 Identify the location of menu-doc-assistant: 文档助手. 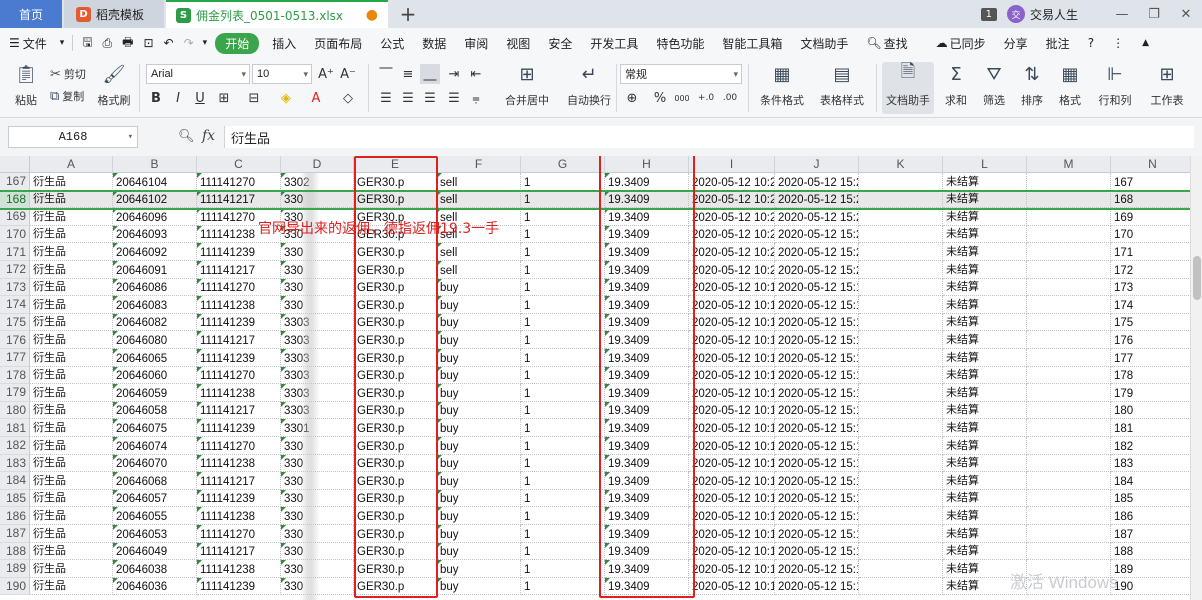
(824, 43).